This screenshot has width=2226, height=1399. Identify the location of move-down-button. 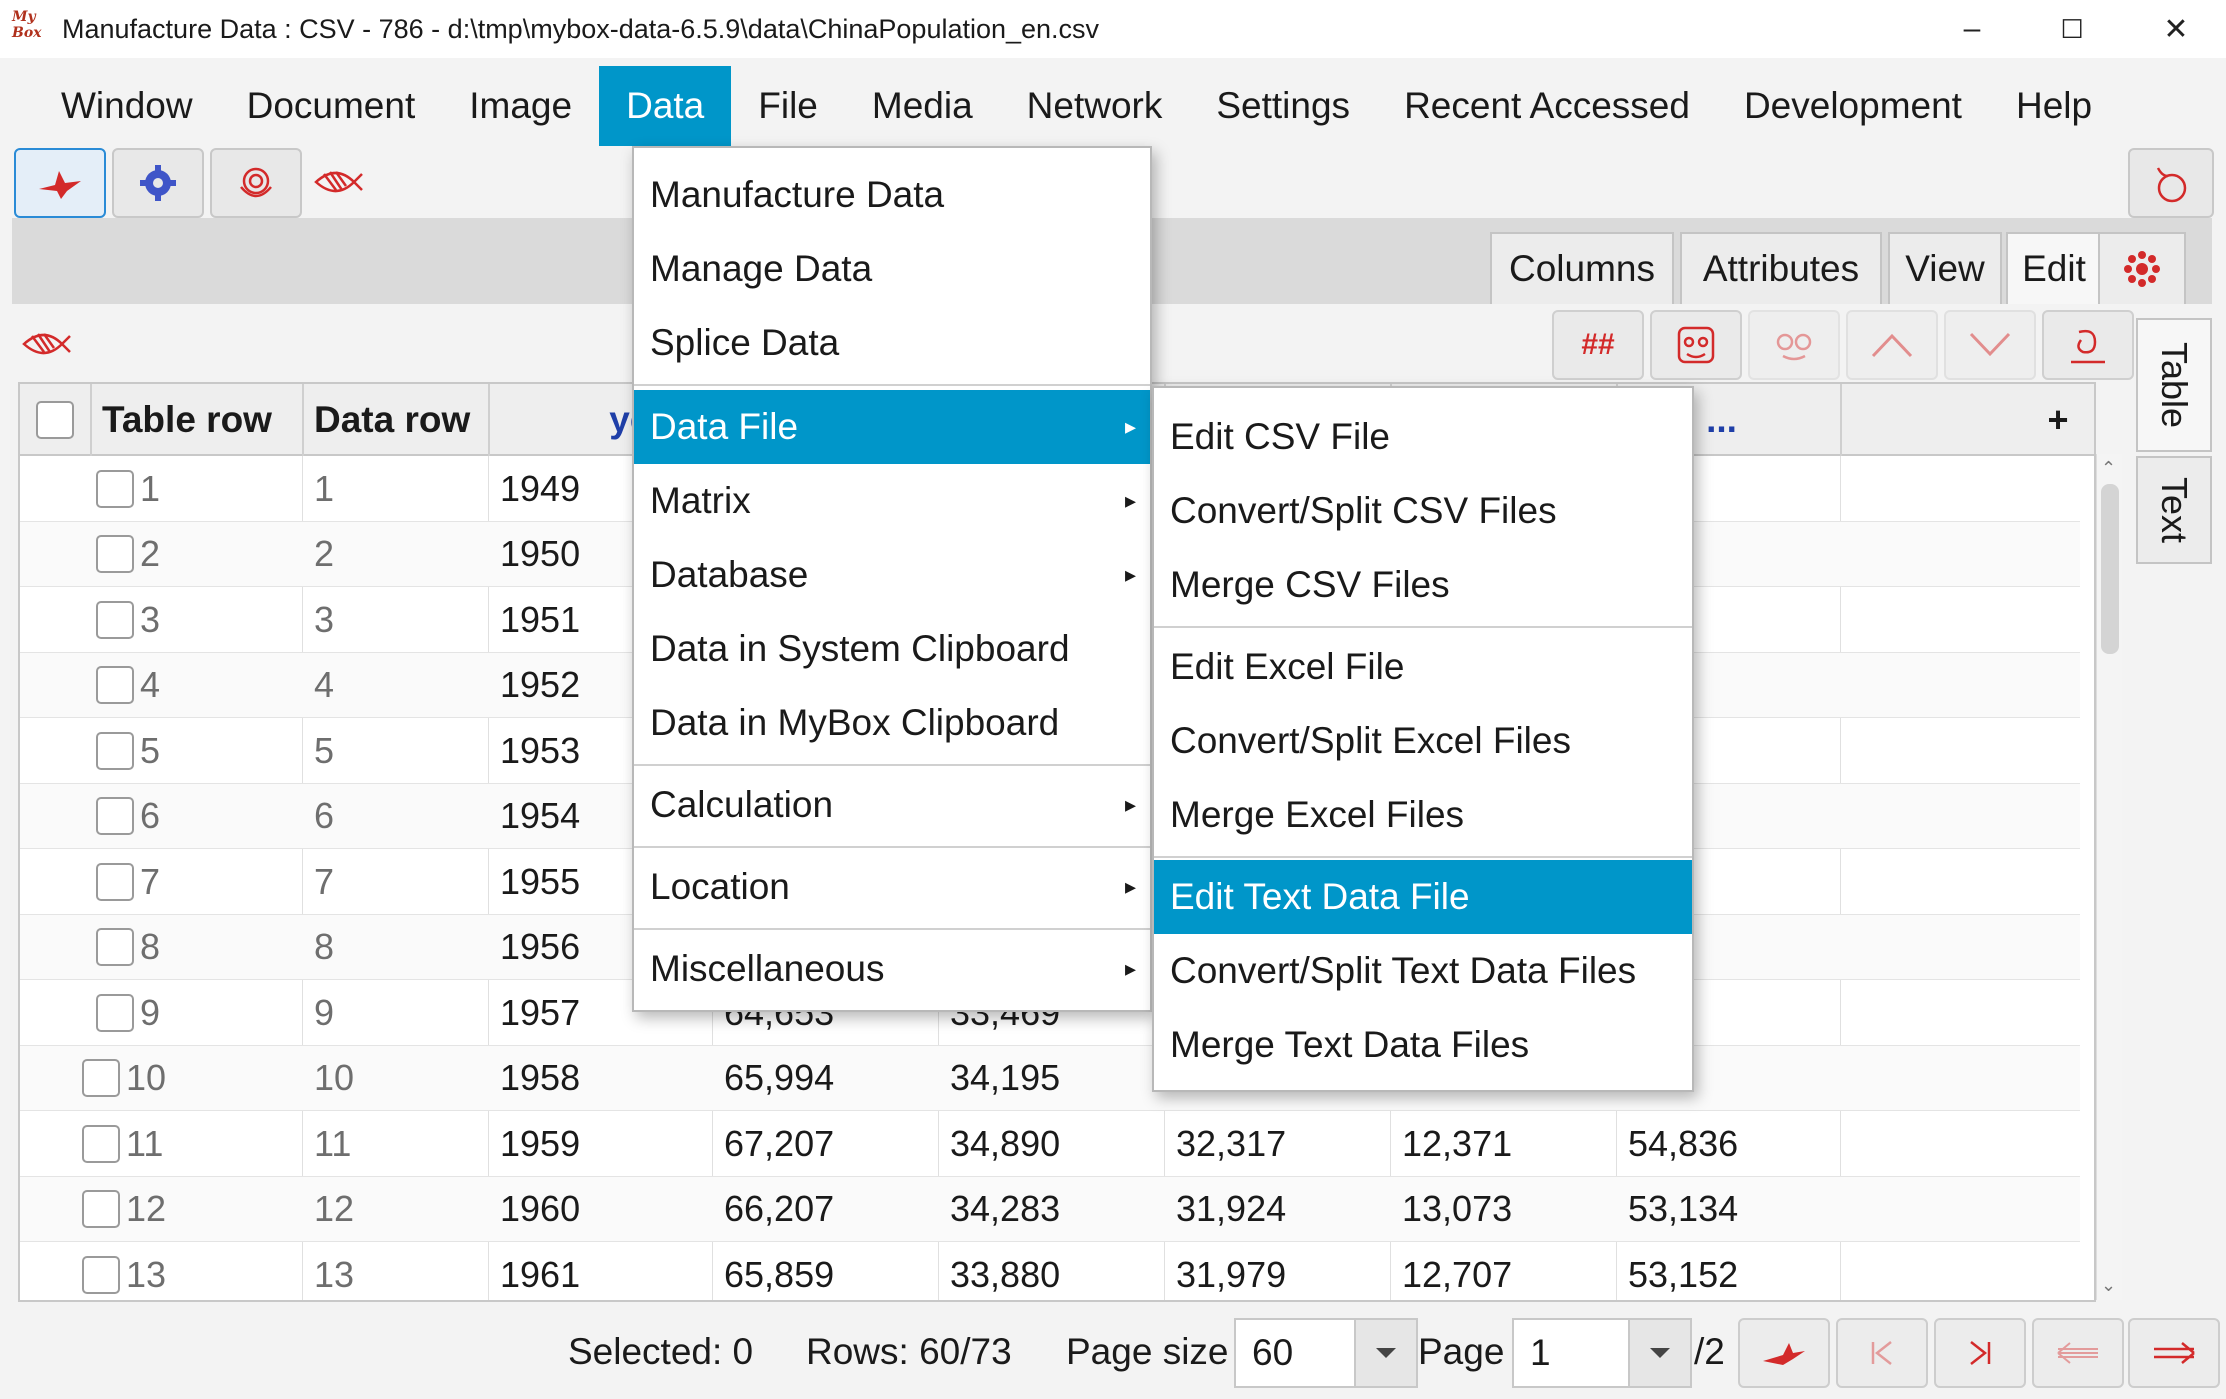
(1990, 345).